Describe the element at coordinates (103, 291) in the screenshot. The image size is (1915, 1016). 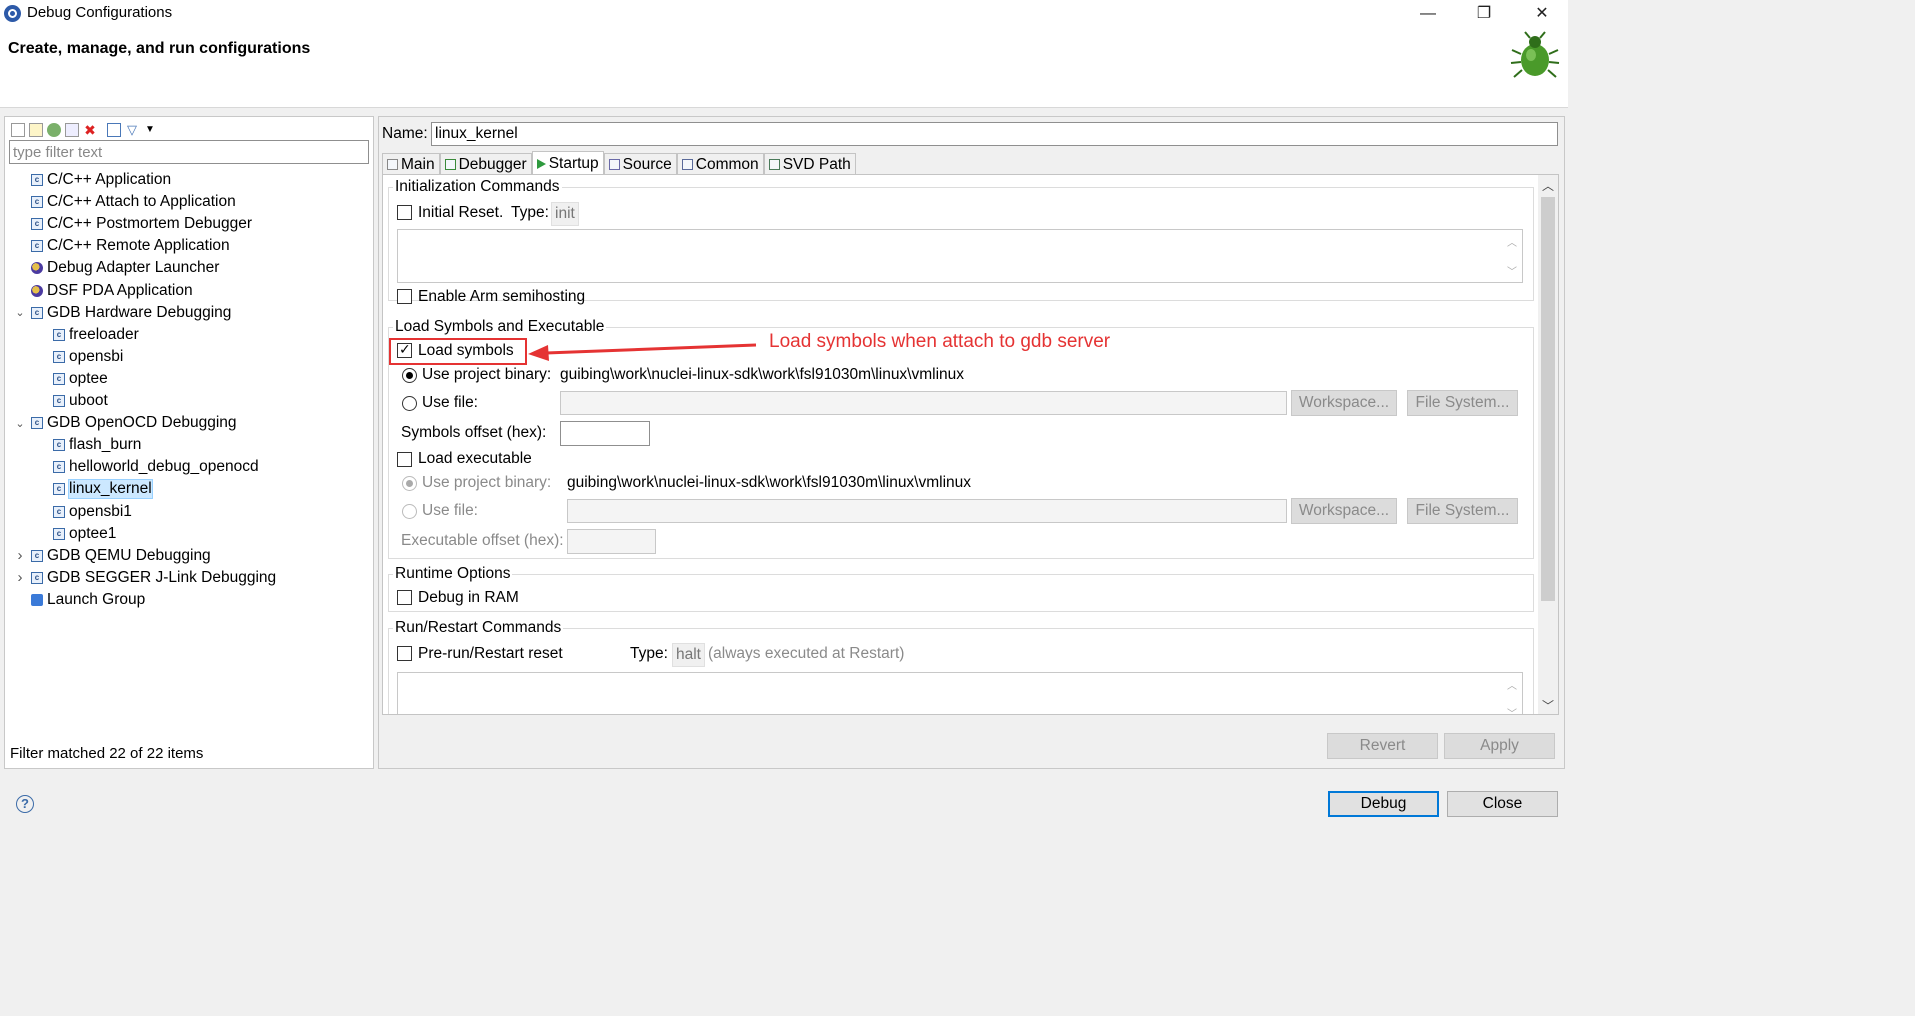
I see `tree-item: DSF PDA Application` at that location.